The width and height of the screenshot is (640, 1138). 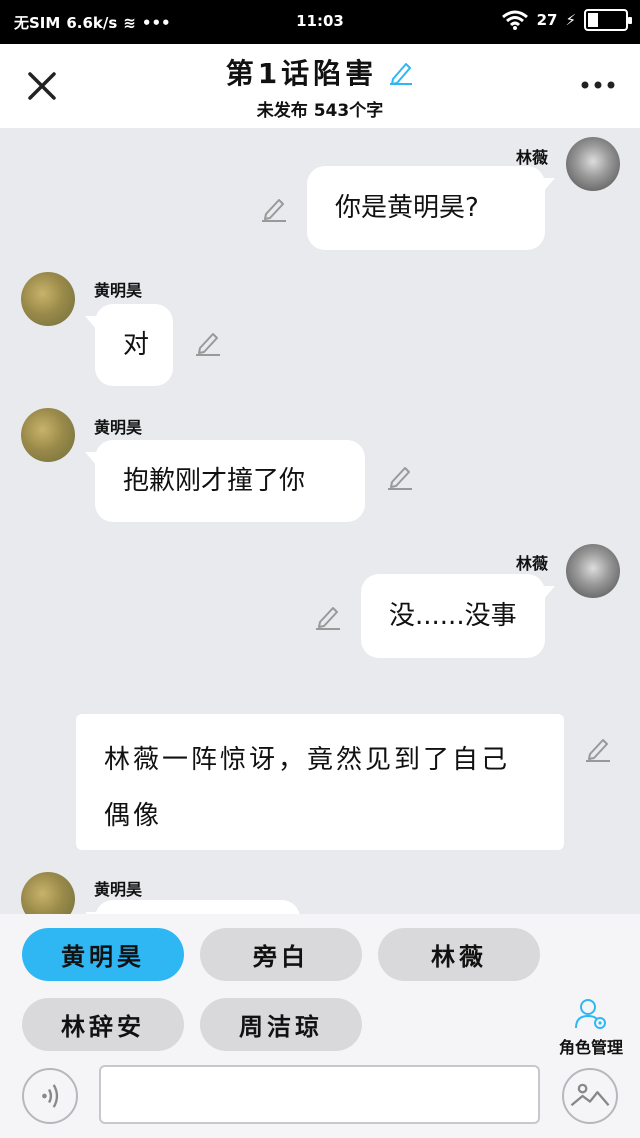 What do you see at coordinates (129, 345) in the screenshot?
I see `message-bubble: 对` at bounding box center [129, 345].